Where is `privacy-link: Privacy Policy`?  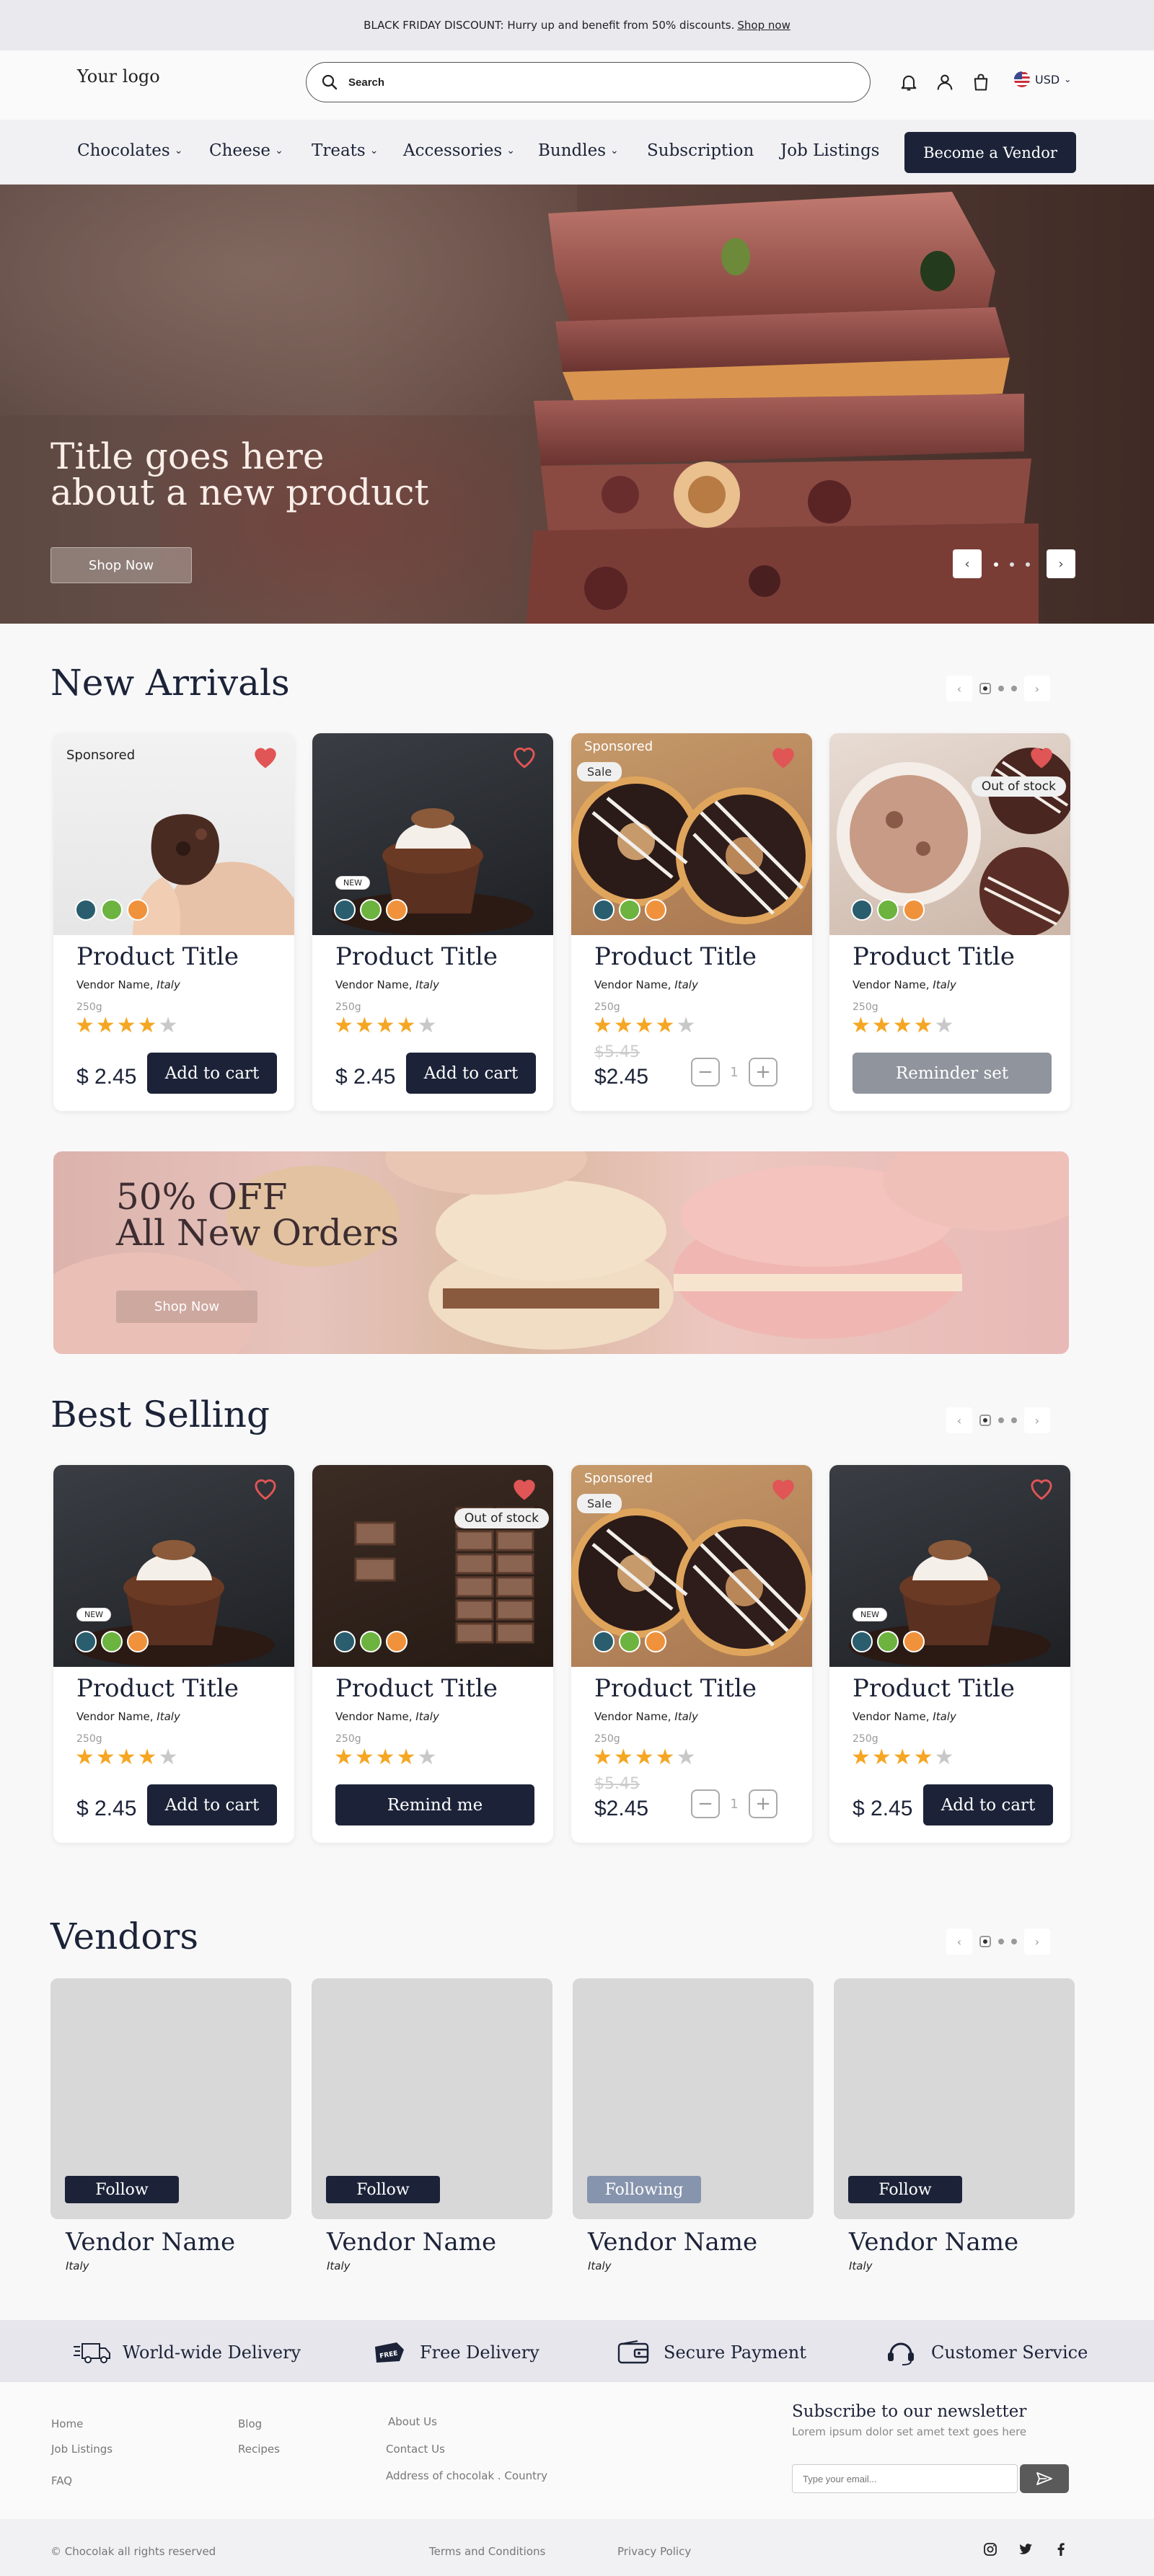 privacy-link: Privacy Policy is located at coordinates (654, 2551).